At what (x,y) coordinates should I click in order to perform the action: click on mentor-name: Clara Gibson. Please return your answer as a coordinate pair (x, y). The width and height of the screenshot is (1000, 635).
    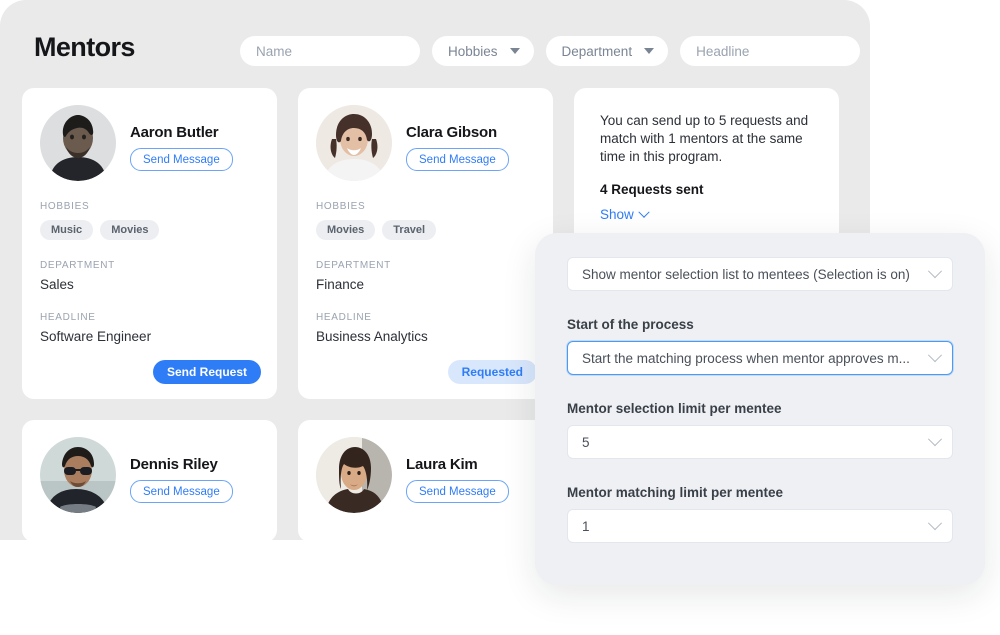
    Looking at the image, I should click on (451, 132).